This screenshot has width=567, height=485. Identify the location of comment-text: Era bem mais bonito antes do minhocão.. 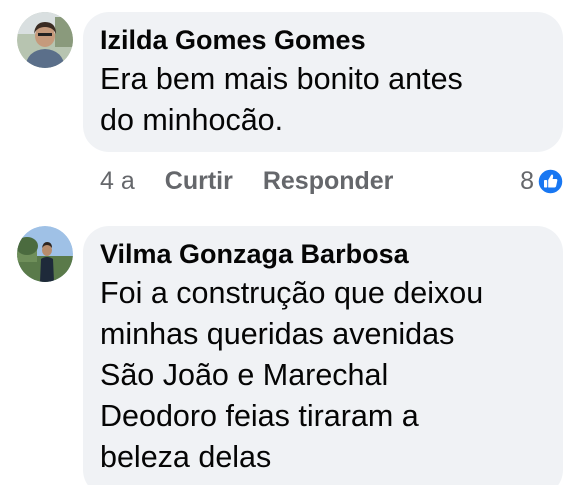
(281, 99).